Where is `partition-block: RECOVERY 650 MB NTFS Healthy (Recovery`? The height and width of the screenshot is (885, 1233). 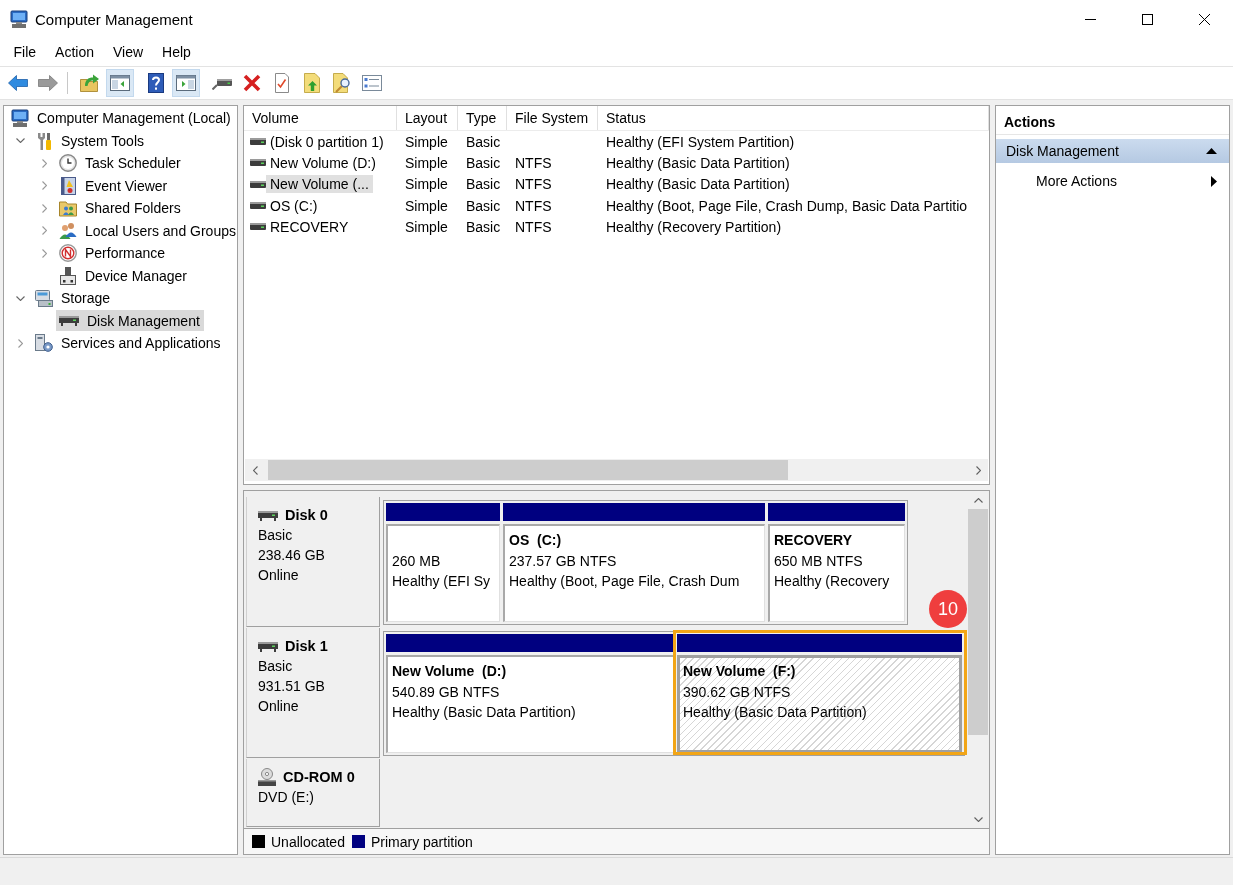
partition-block: RECOVERY 650 MB NTFS Healthy (Recovery is located at coordinates (836, 573).